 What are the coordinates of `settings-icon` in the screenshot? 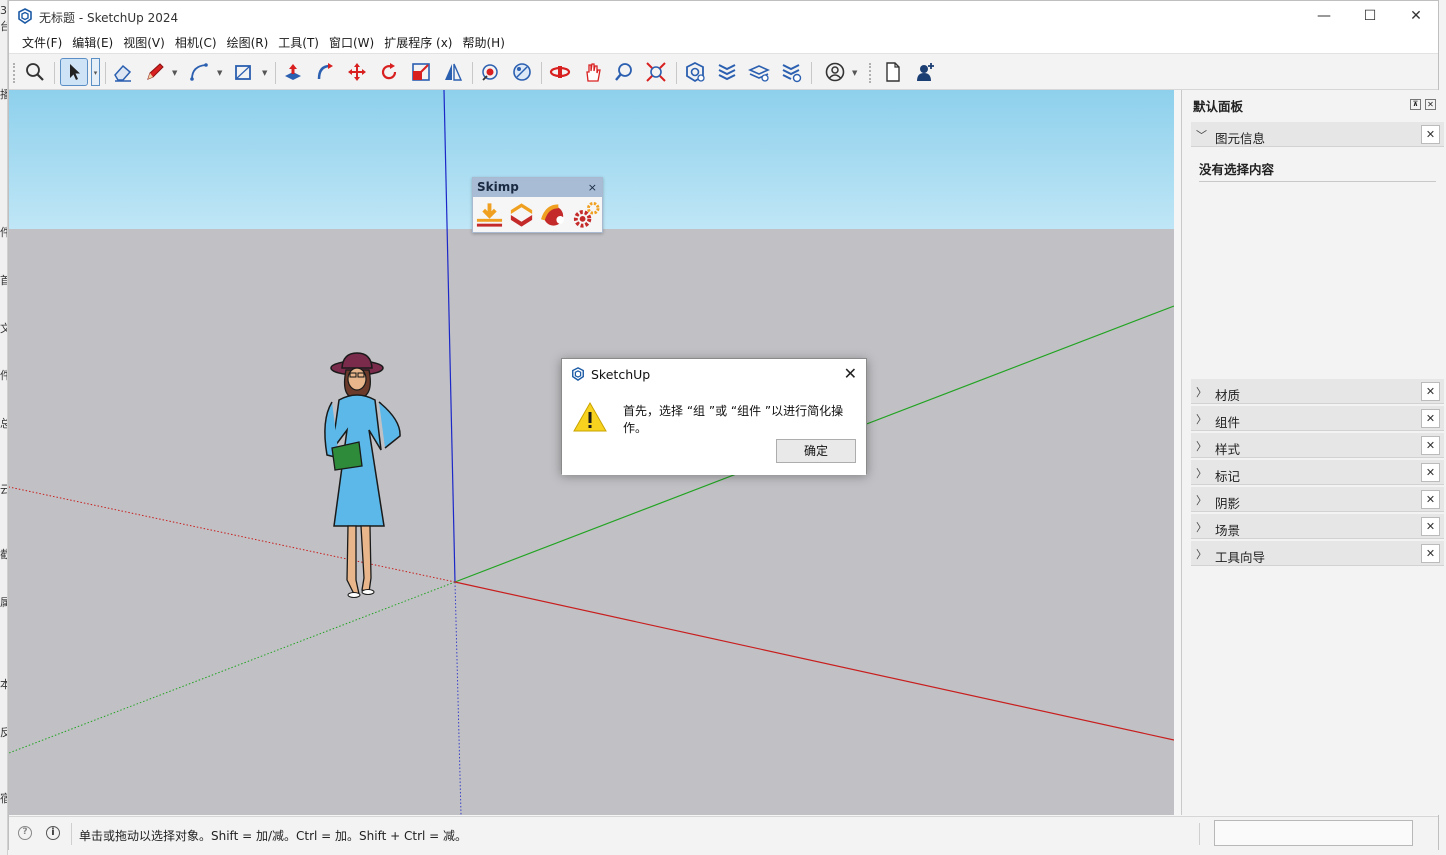 It's located at (585, 215).